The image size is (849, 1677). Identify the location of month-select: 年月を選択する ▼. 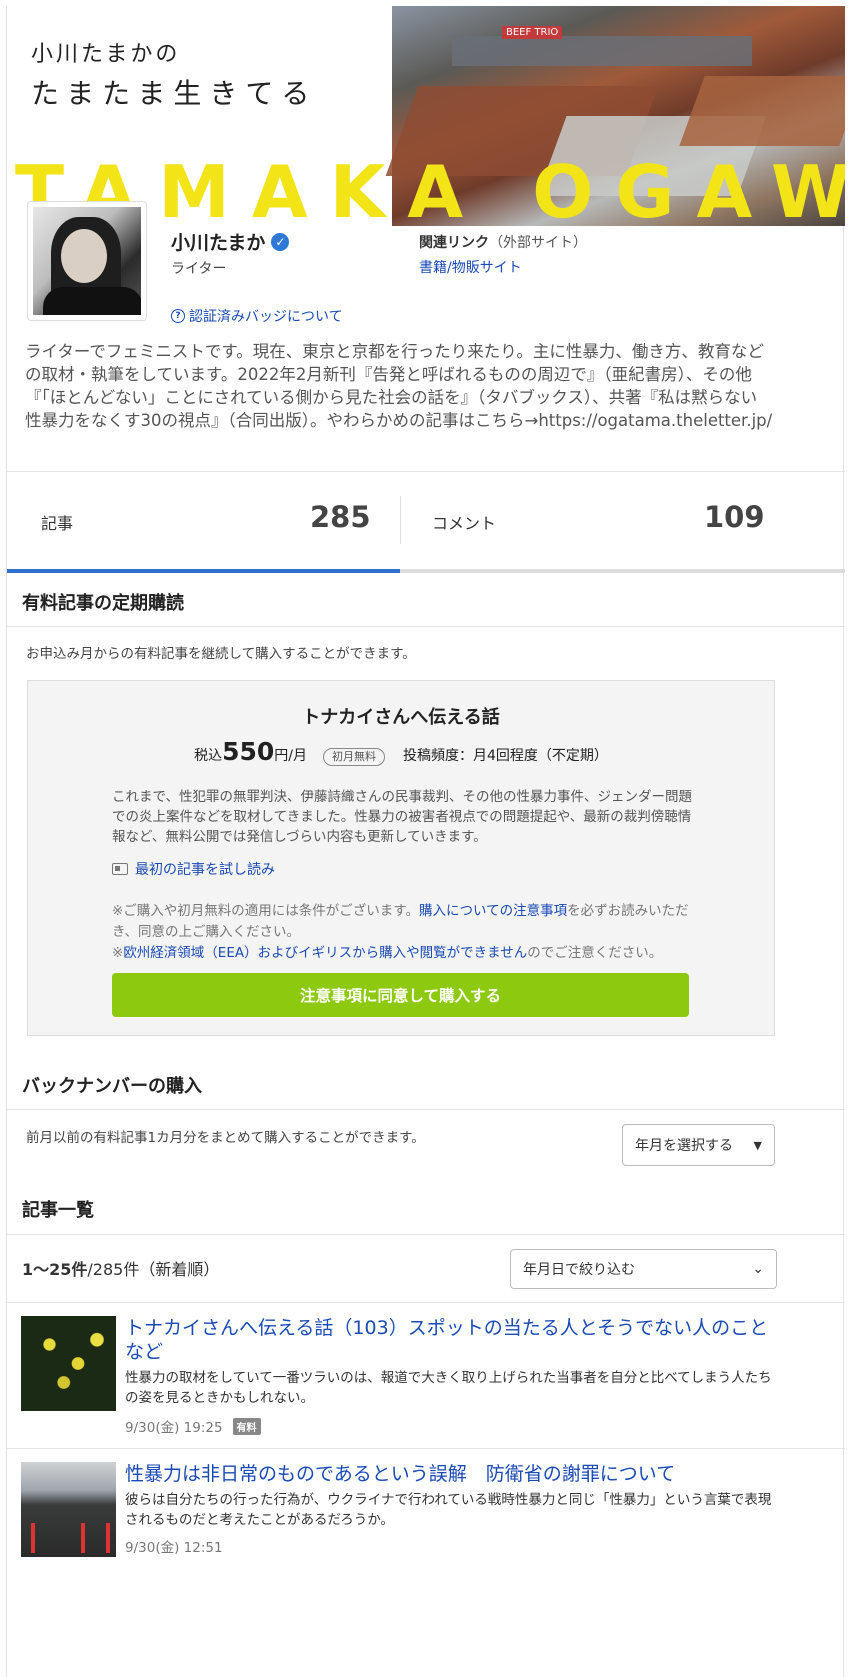
(698, 1145).